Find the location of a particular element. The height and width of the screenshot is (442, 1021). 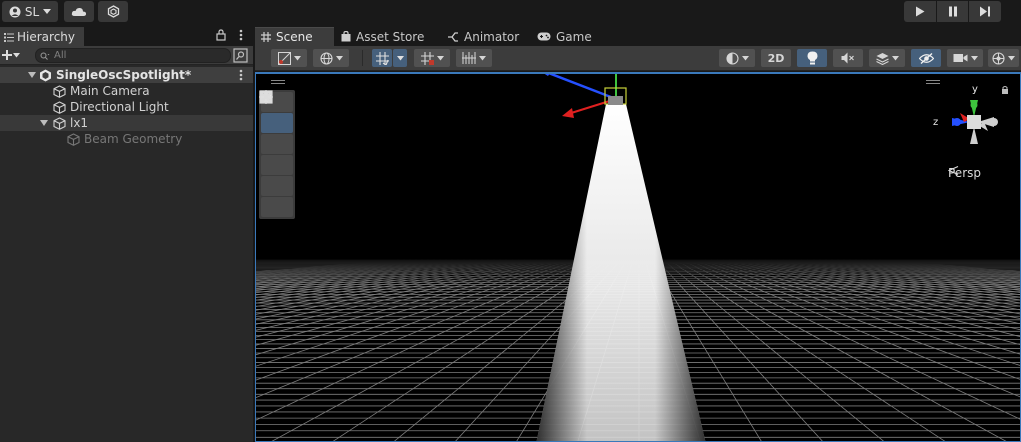

projection-toggle: Persp is located at coordinates (964, 173).